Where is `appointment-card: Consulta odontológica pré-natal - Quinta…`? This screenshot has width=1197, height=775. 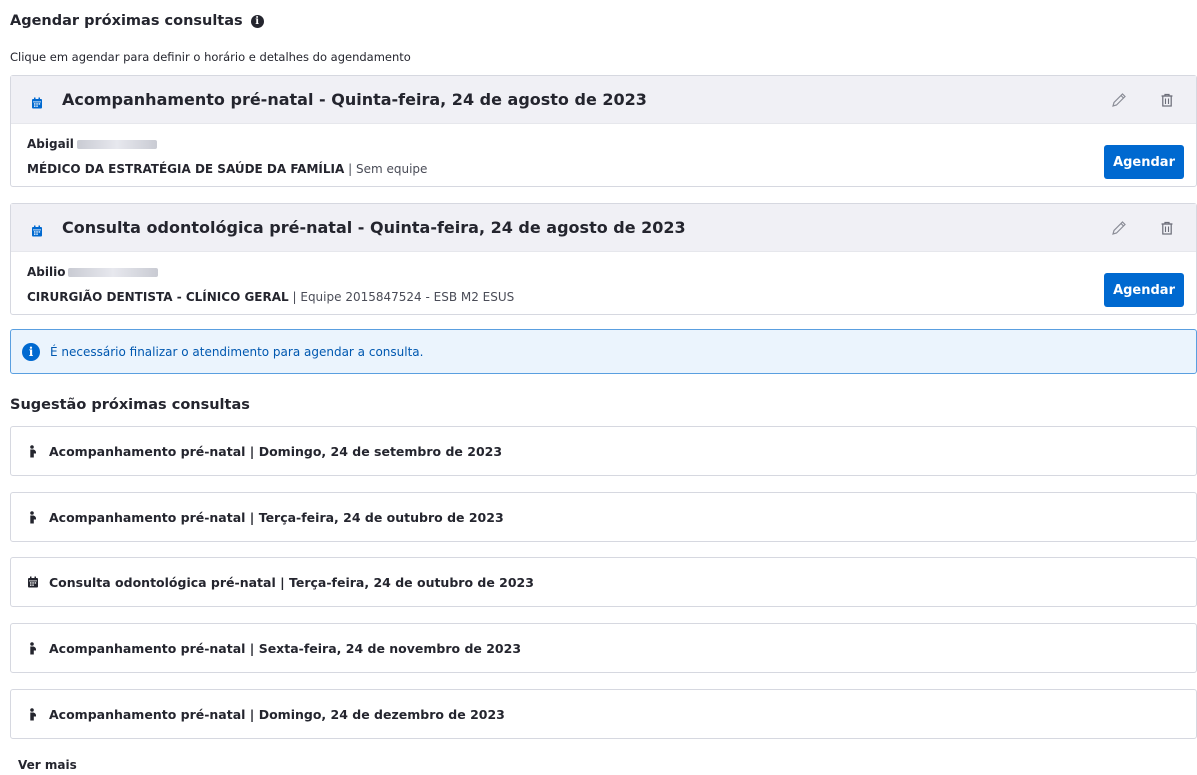
appointment-card: Consulta odontológica pré-natal - Quinta… is located at coordinates (603, 259).